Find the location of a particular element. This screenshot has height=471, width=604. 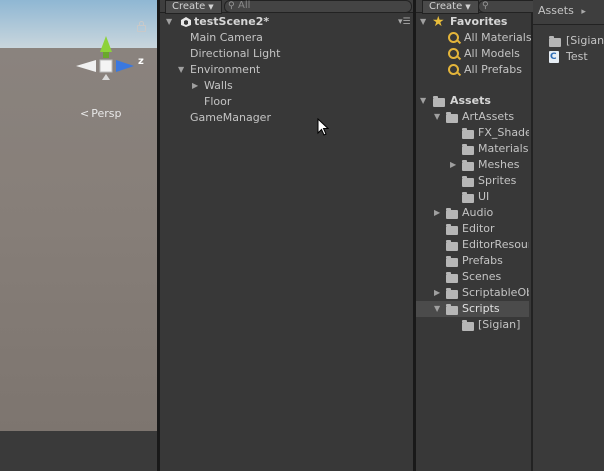

hierarchy-item-gamemanager: GameManager is located at coordinates (230, 118).